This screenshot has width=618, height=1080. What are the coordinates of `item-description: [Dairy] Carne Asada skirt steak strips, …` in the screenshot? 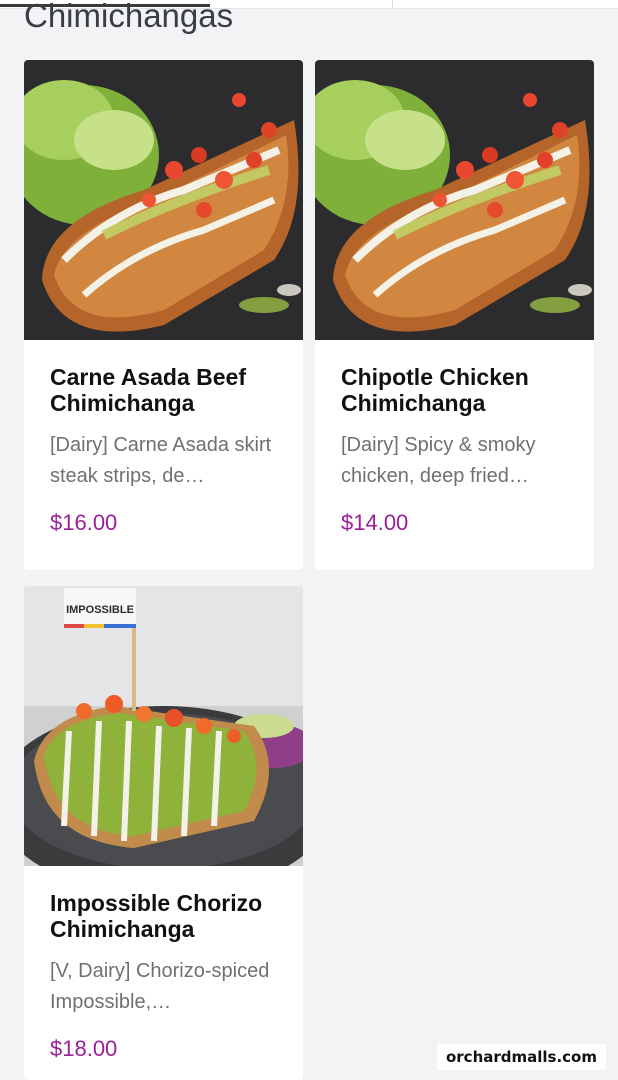 It's located at (161, 460).